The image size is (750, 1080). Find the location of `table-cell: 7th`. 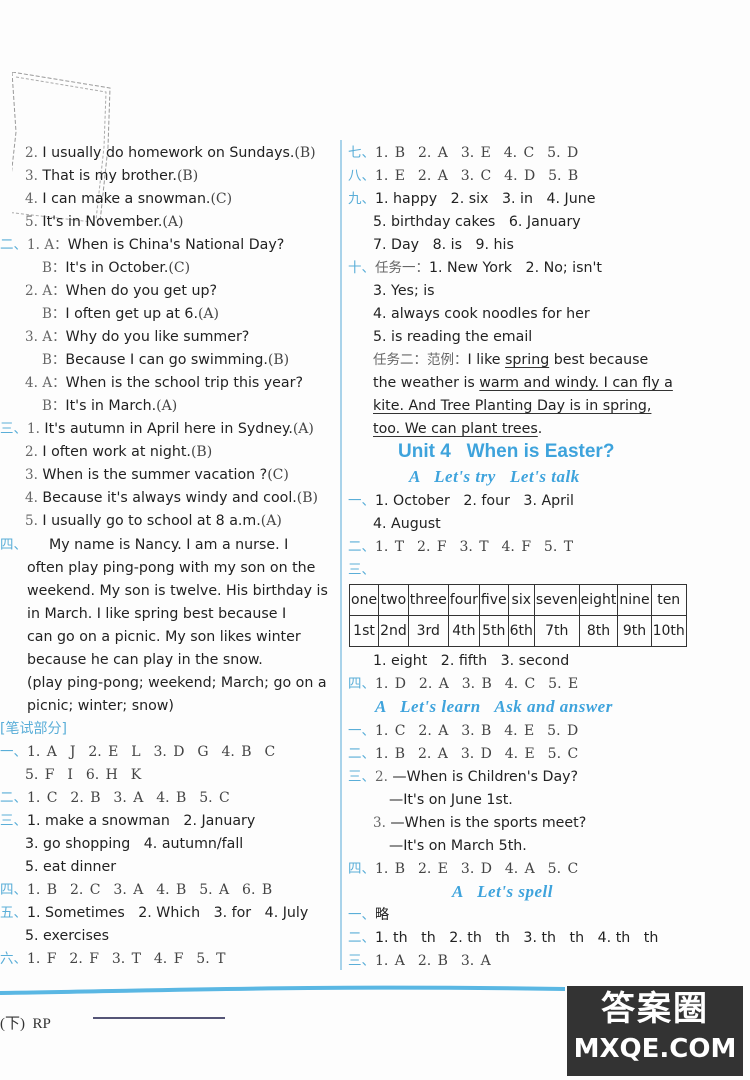

table-cell: 7th is located at coordinates (556, 631).